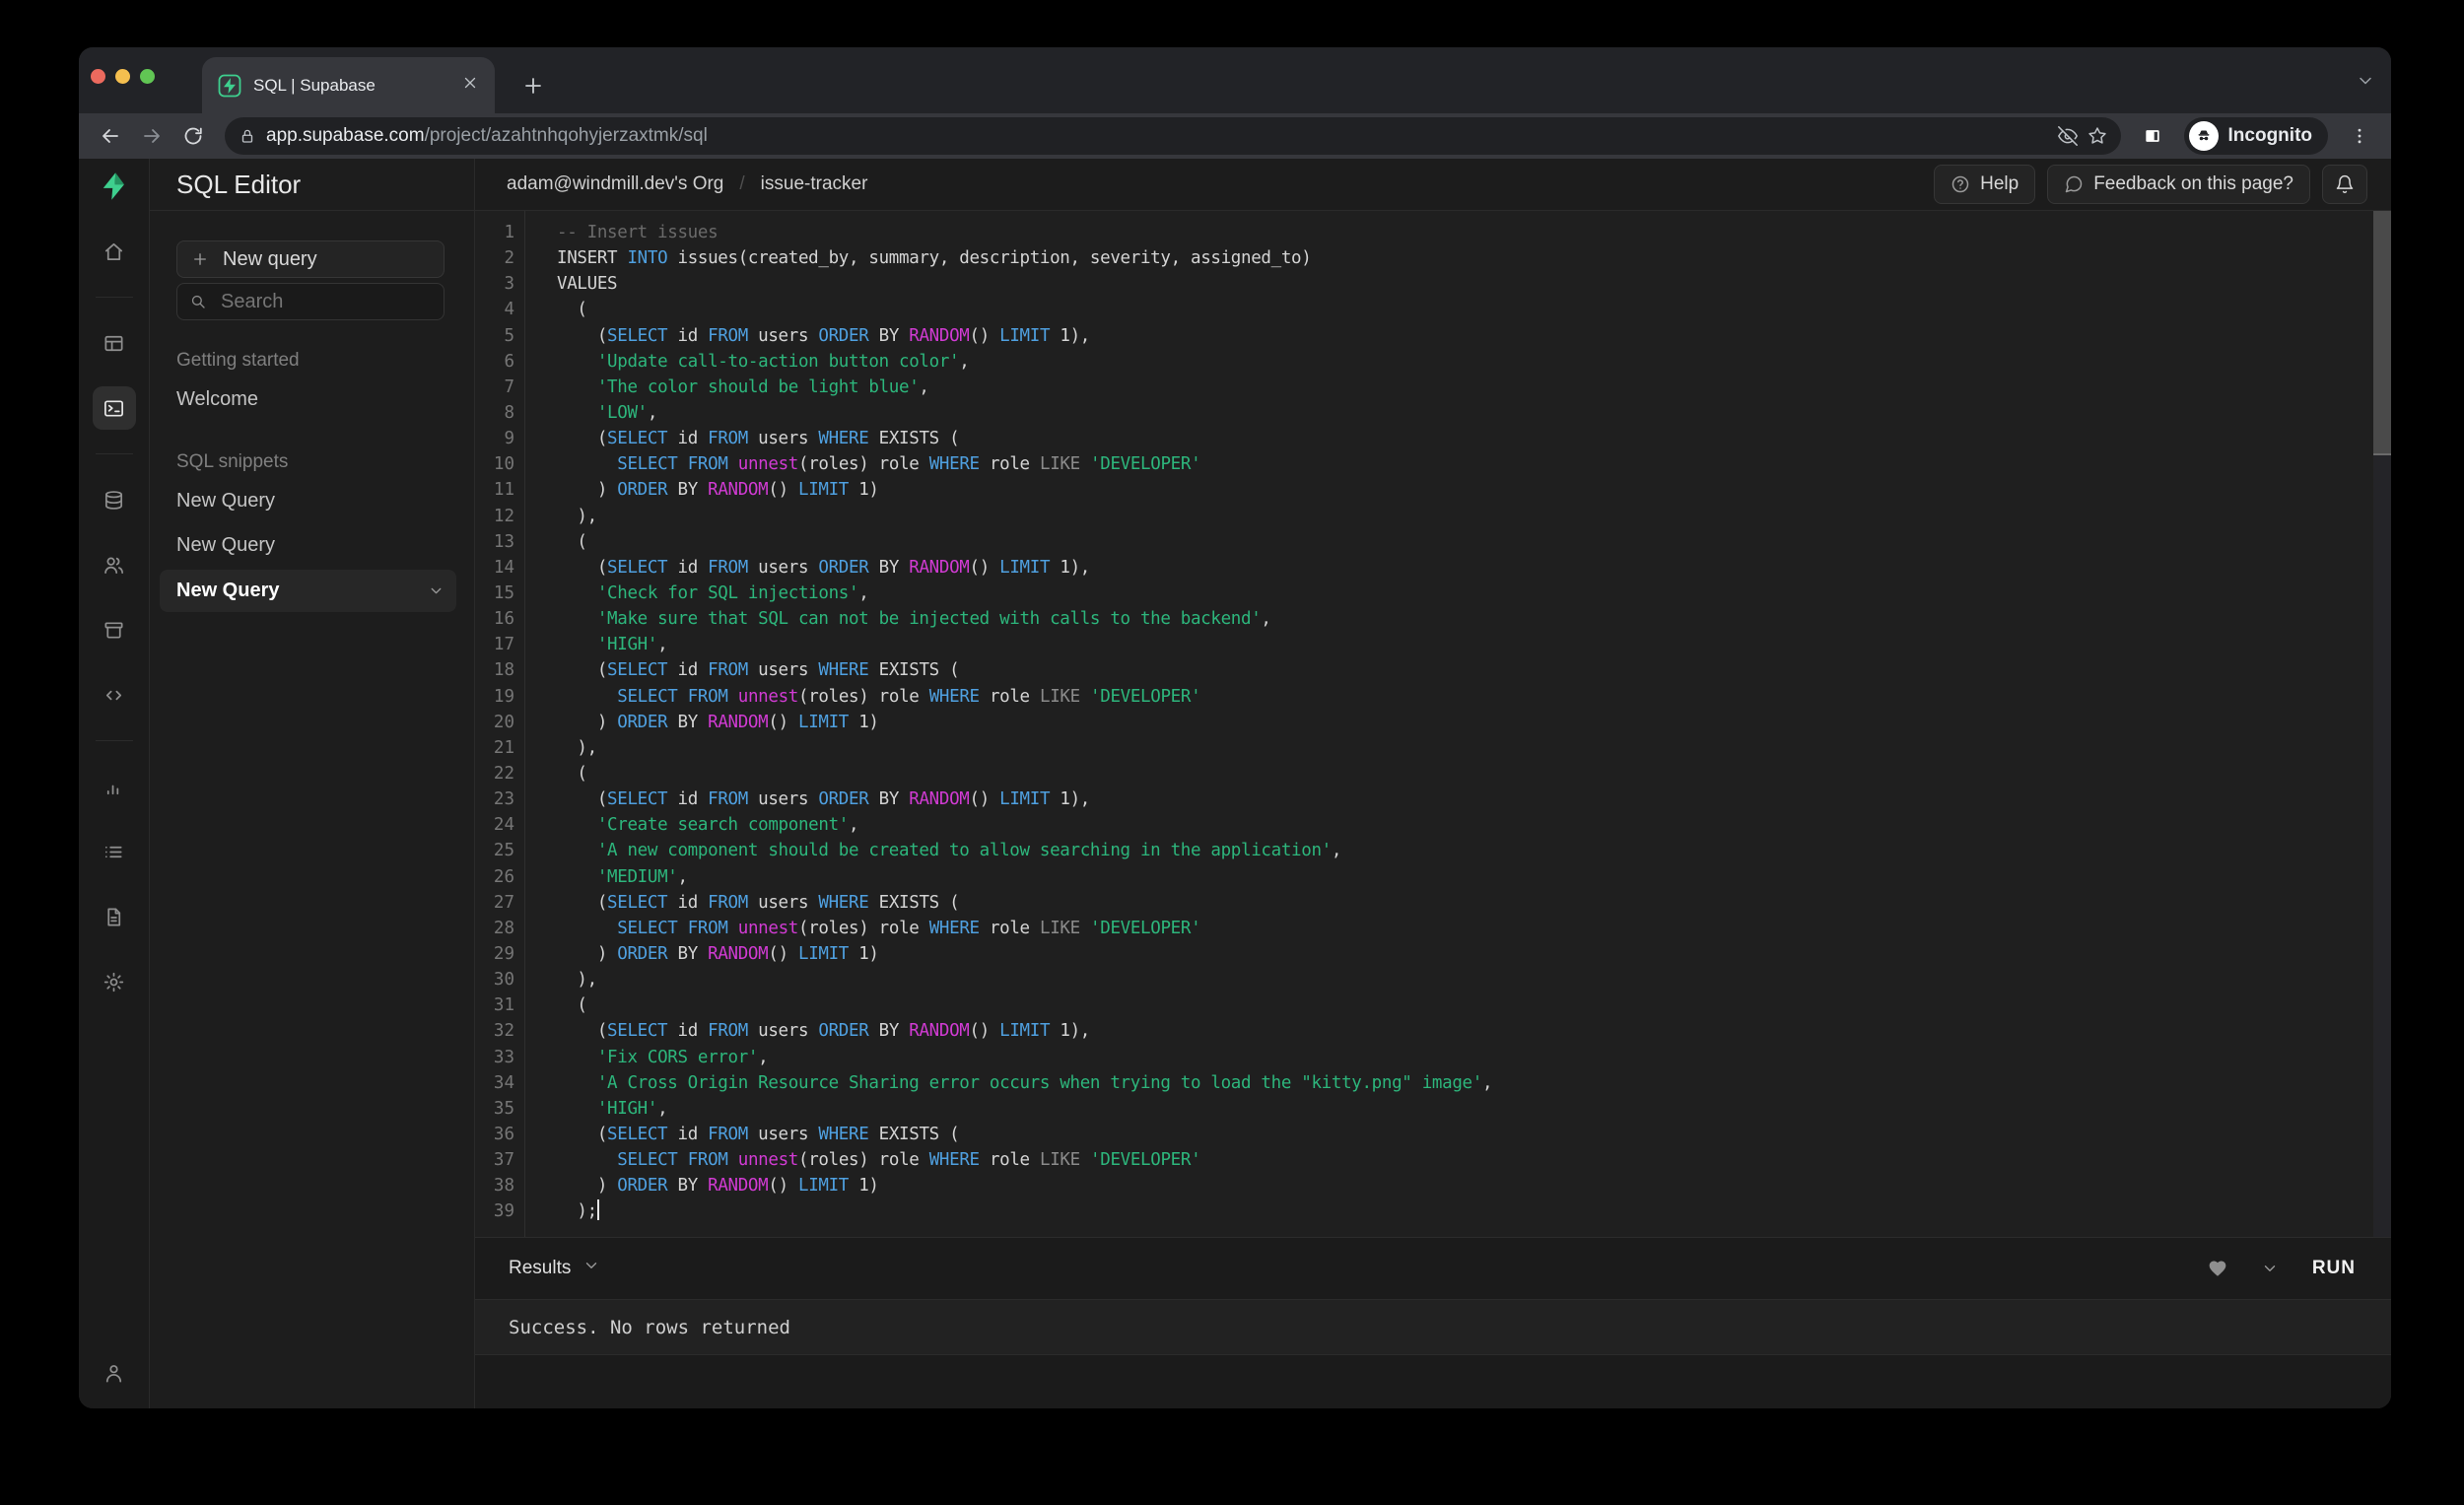 The image size is (2464, 1505). I want to click on browser-tab: SQL | Supabase, so click(348, 85).